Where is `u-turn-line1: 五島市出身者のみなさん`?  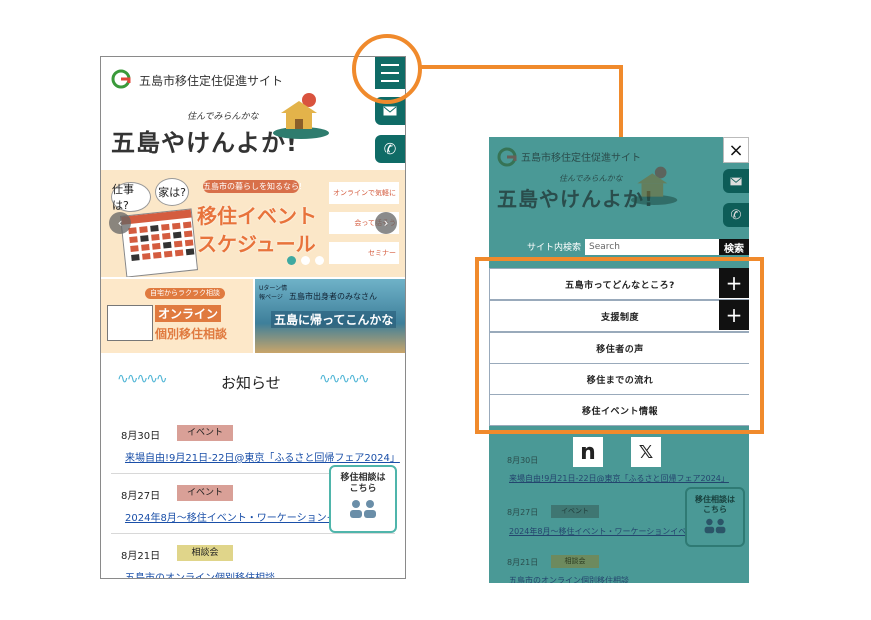
u-turn-line1: 五島市出身者のみなさん is located at coordinates (333, 296).